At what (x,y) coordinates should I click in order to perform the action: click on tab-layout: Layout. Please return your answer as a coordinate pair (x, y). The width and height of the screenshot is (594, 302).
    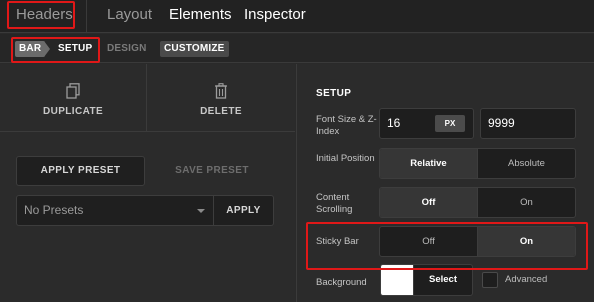
    Looking at the image, I should click on (129, 16).